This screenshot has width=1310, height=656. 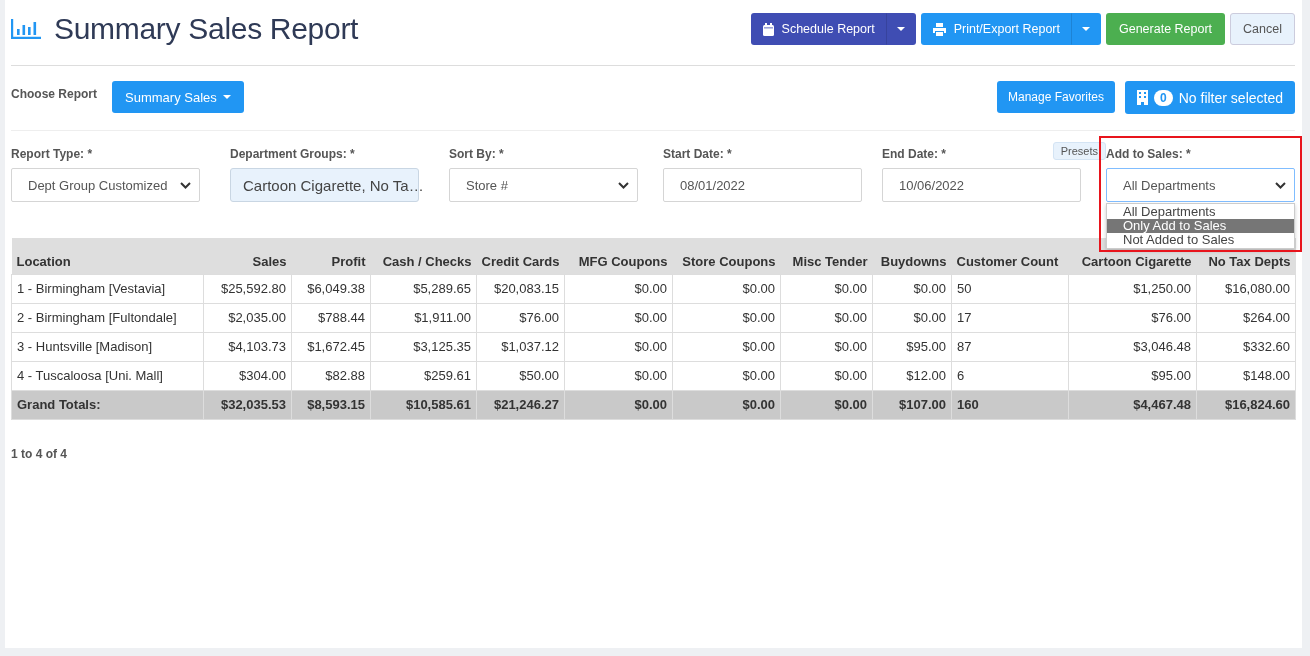 I want to click on table-cell: 6, so click(x=1010, y=375).